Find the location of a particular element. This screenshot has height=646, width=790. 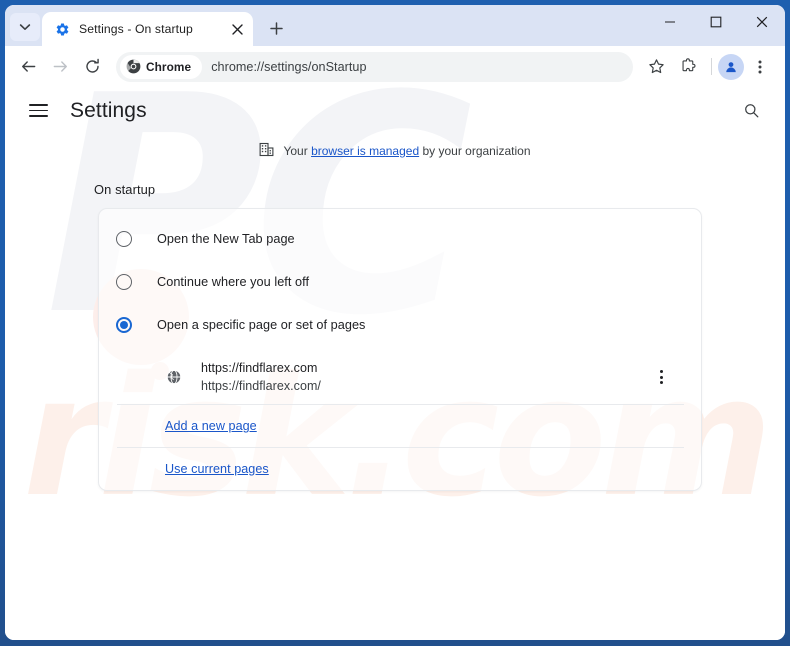

page-title: Settings is located at coordinates (108, 110).